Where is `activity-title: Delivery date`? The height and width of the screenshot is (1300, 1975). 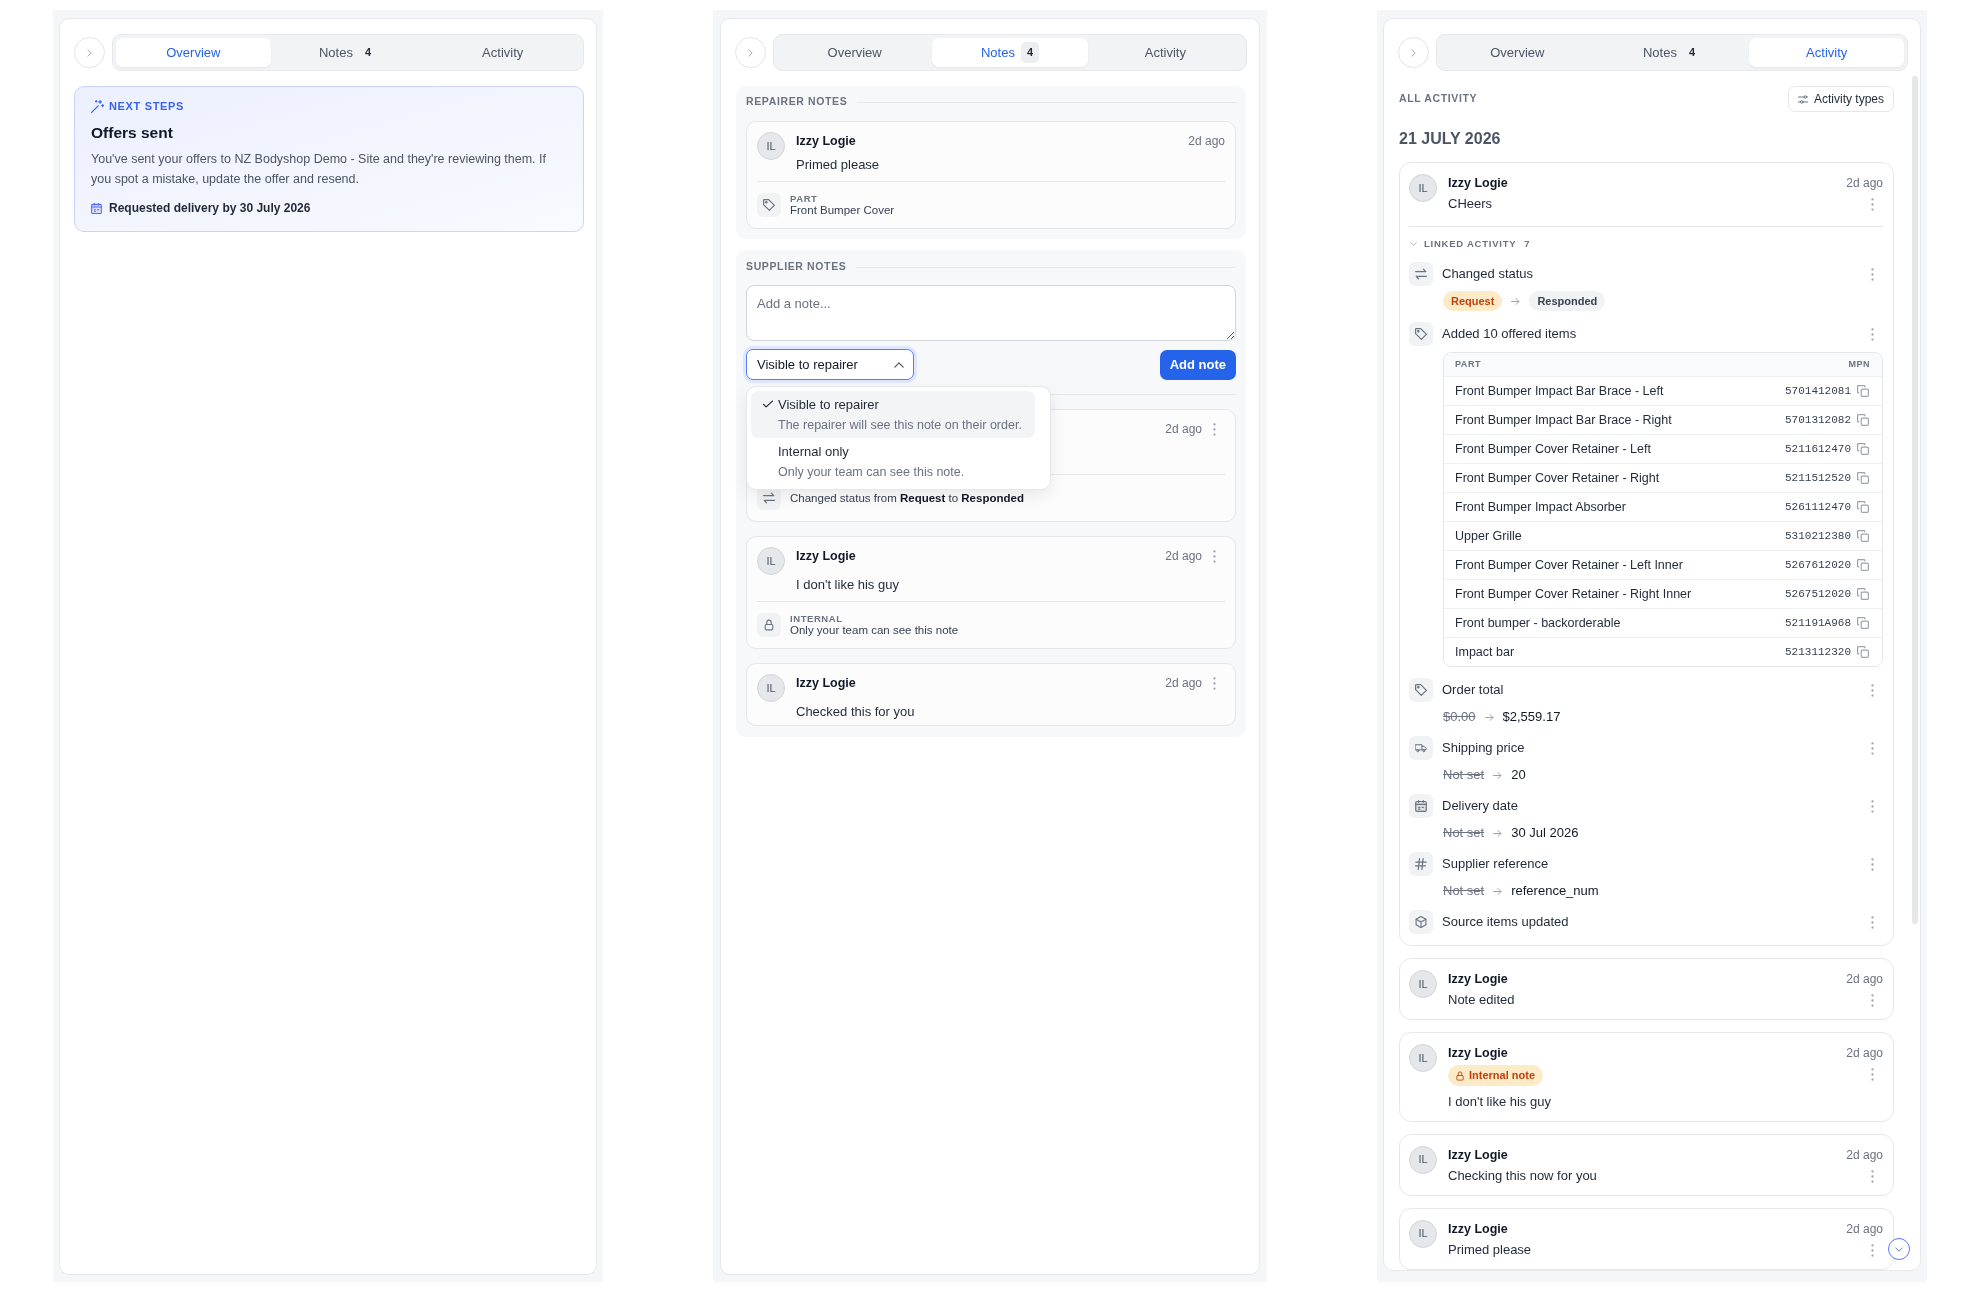
activity-title: Delivery date is located at coordinates (1480, 806).